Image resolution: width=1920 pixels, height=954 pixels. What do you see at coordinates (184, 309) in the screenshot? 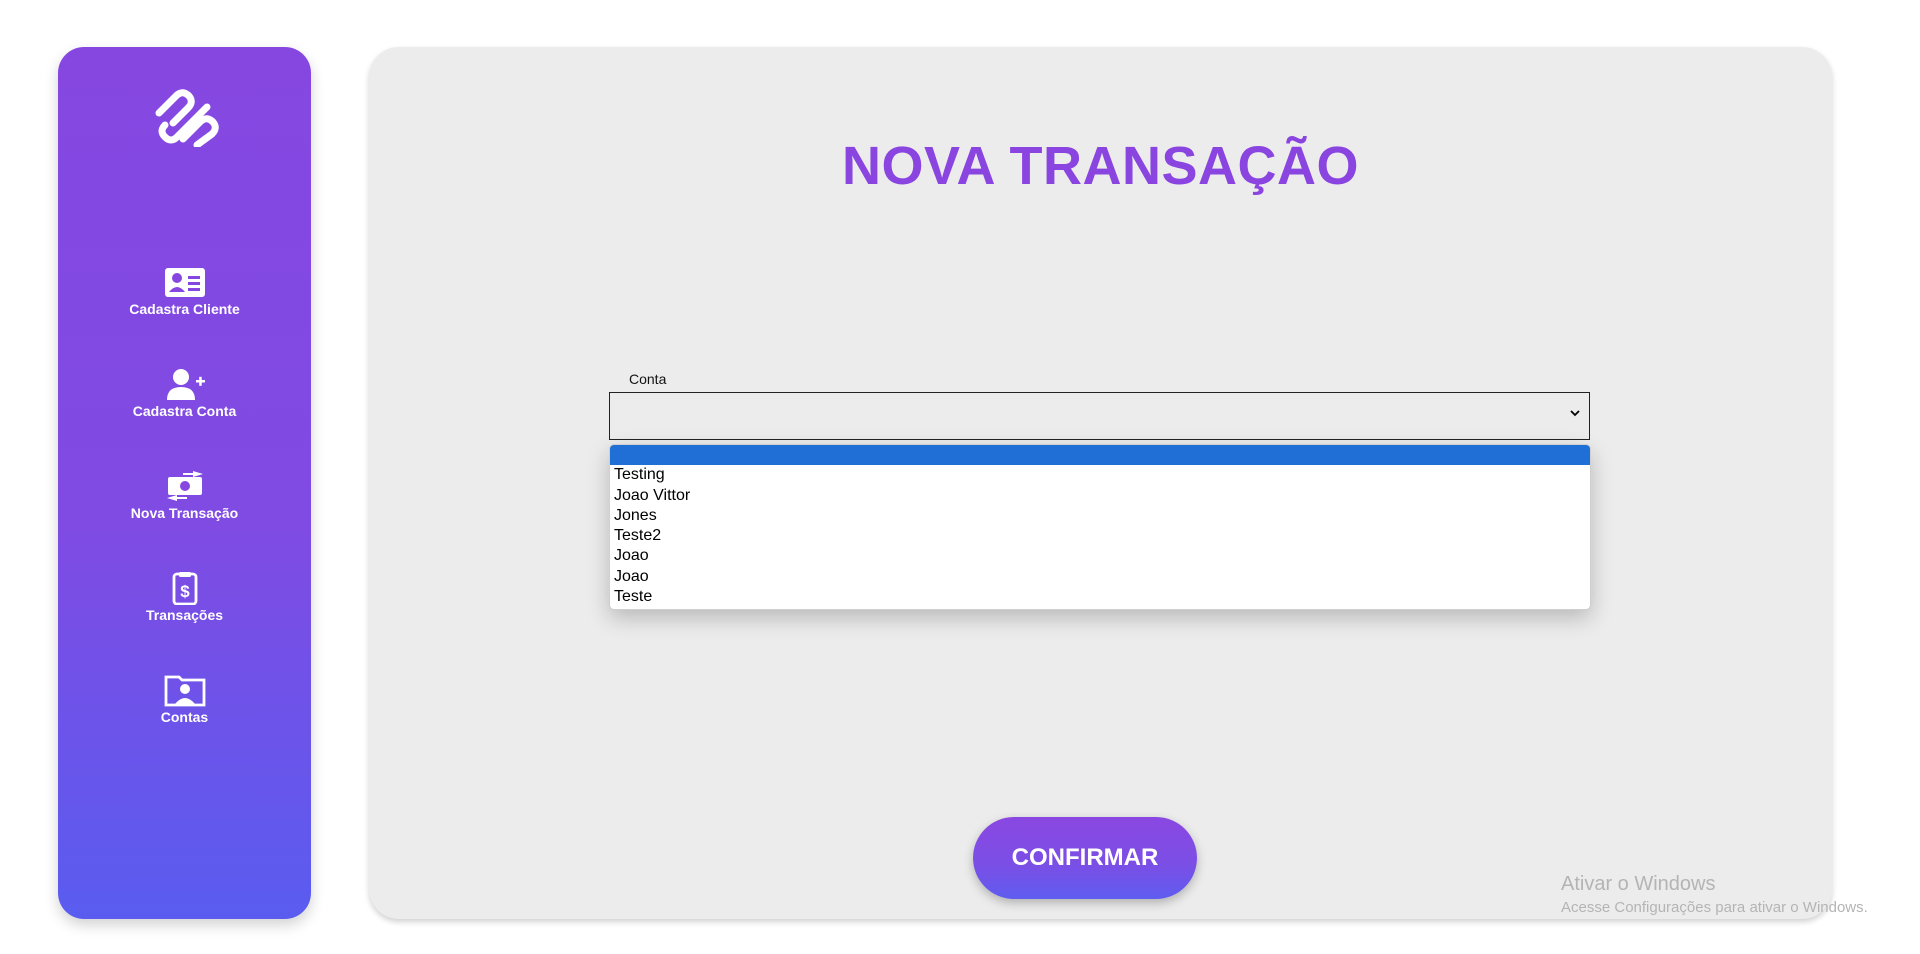
I see `sidebar-item-label: Cadastra Cliente` at bounding box center [184, 309].